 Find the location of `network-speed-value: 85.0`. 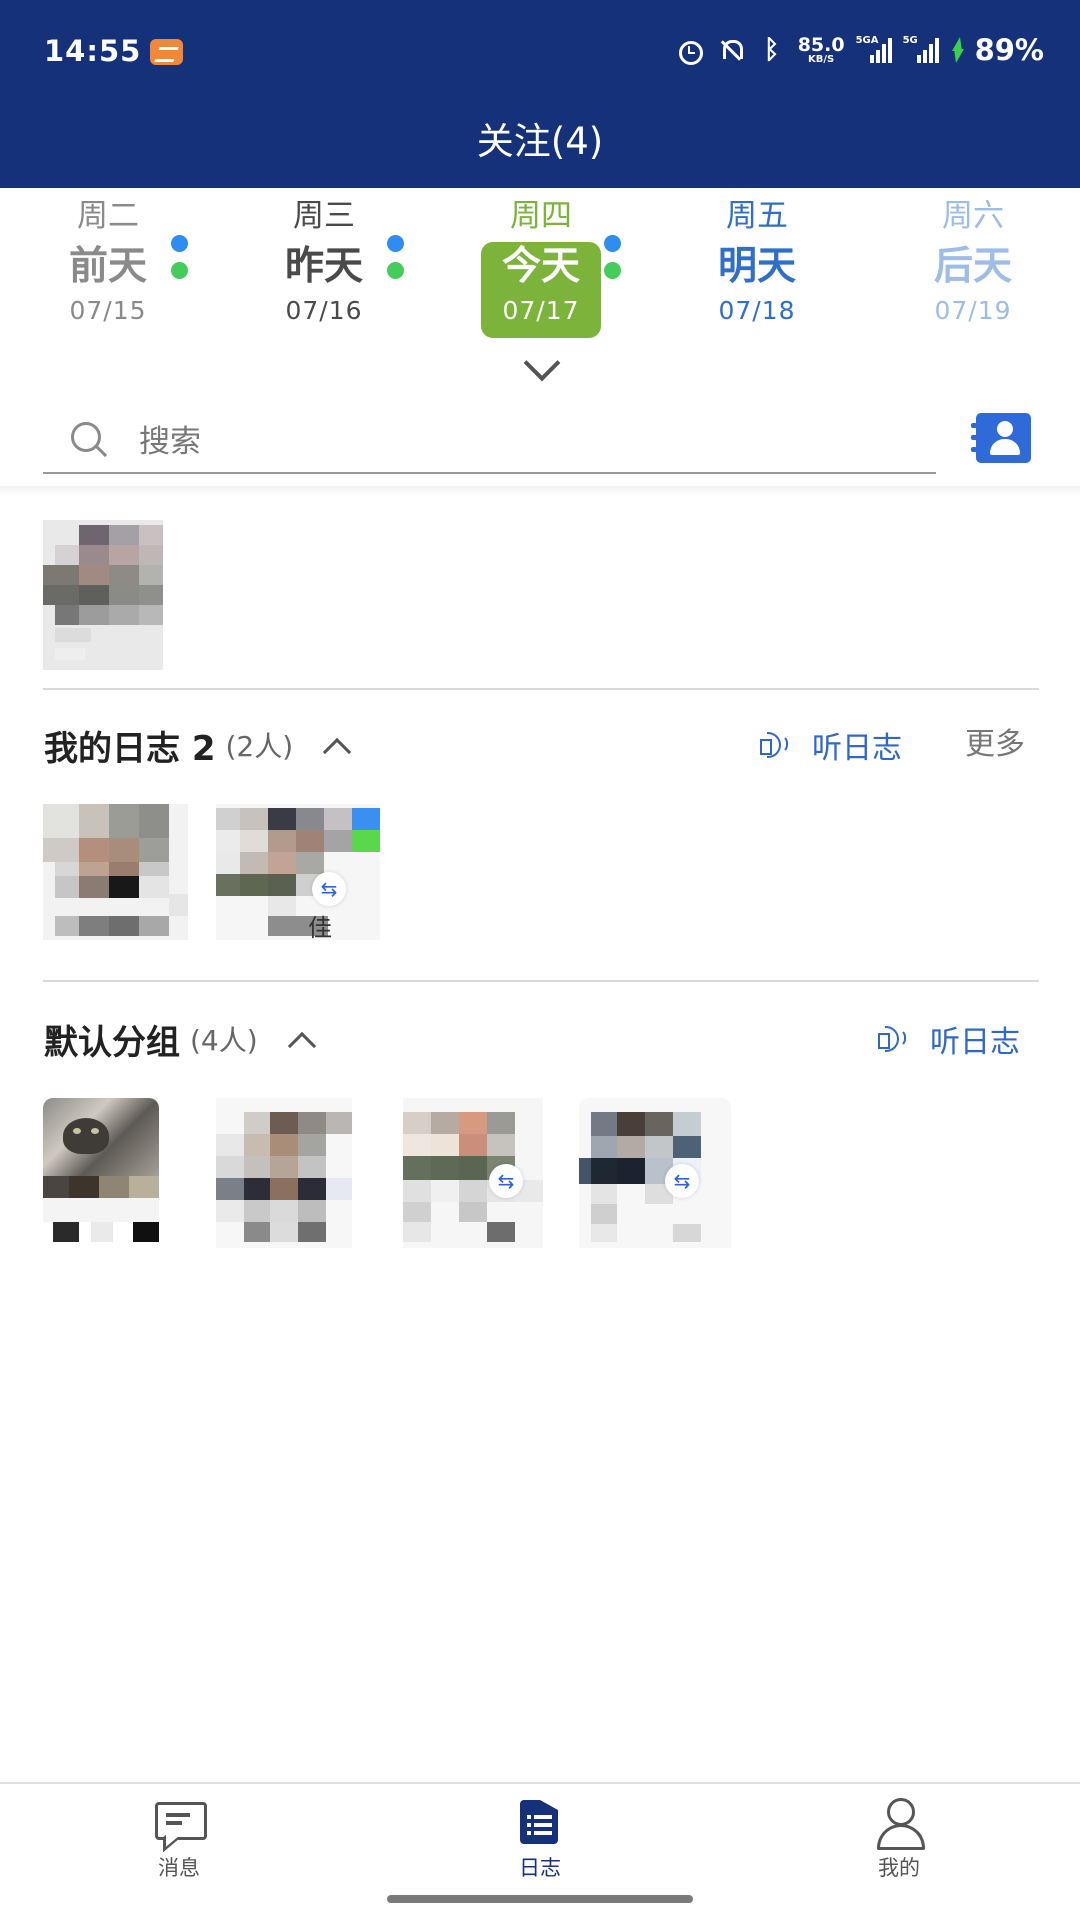

network-speed-value: 85.0 is located at coordinates (821, 44).